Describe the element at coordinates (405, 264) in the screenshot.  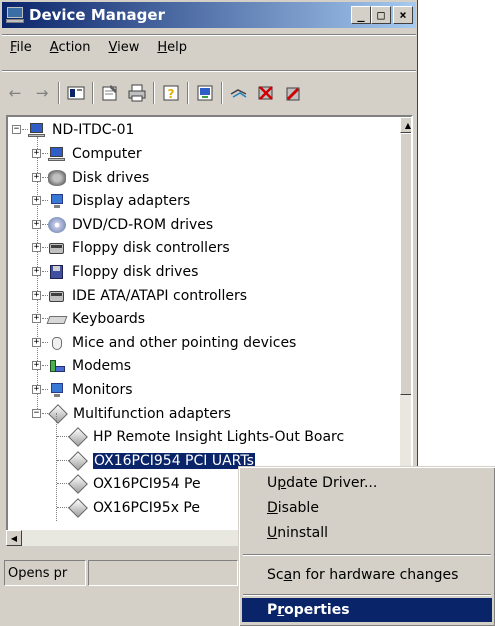
I see `scroll-thumb` at that location.